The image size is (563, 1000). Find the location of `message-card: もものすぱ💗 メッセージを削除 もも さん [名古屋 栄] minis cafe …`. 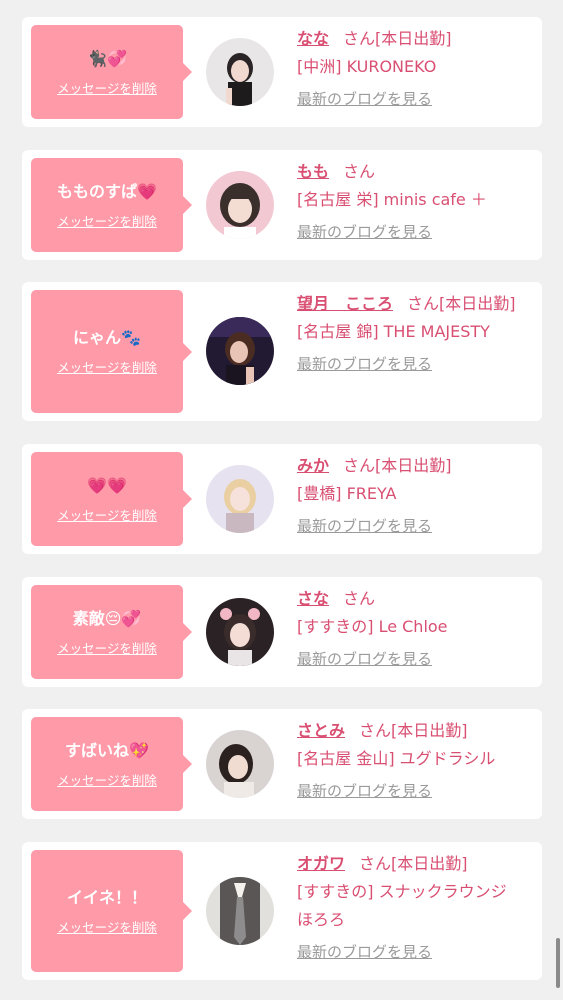

message-card: もものすぱ💗 メッセージを削除 もも さん [名古屋 栄] minis cafe … is located at coordinates (282, 205).